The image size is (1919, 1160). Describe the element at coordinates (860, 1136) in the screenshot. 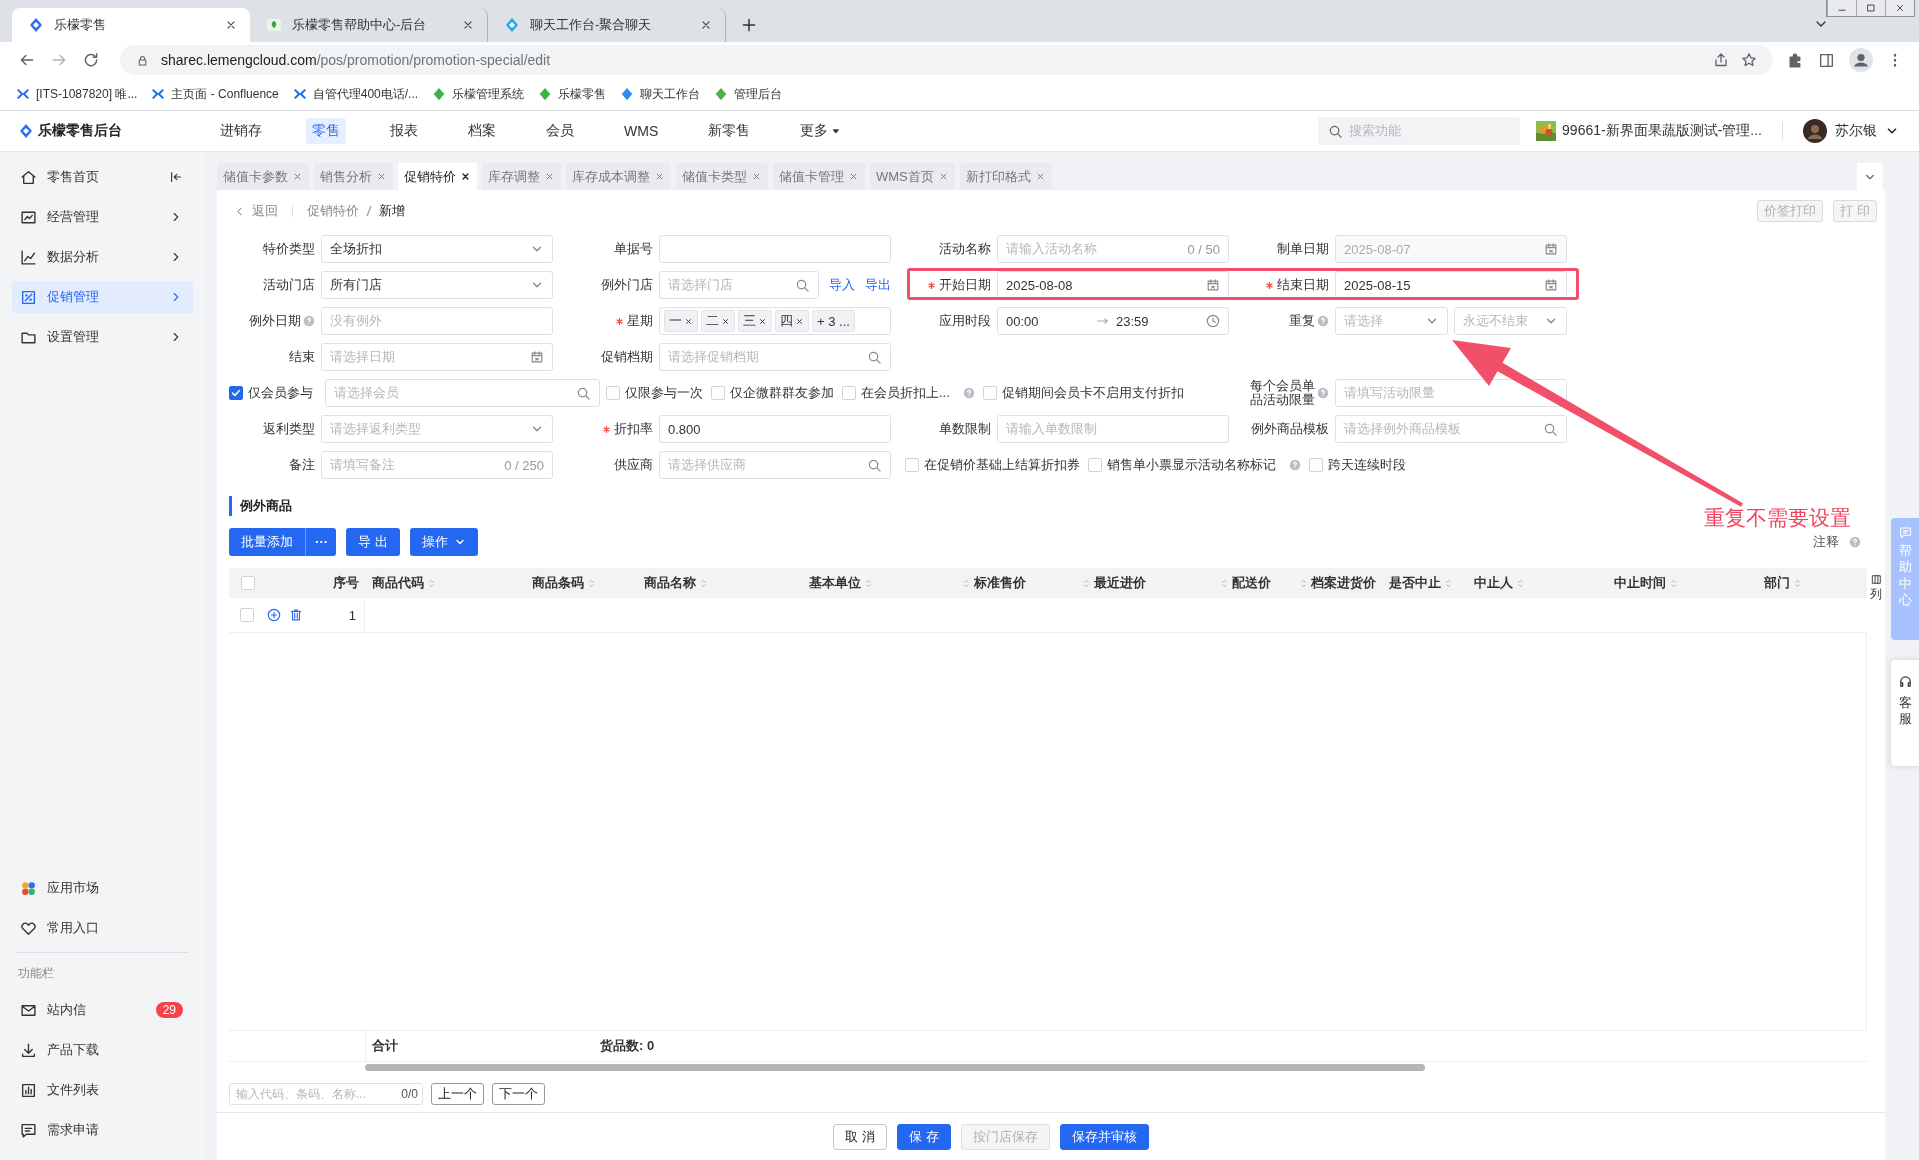

I see `cancel-button: 取 消` at that location.